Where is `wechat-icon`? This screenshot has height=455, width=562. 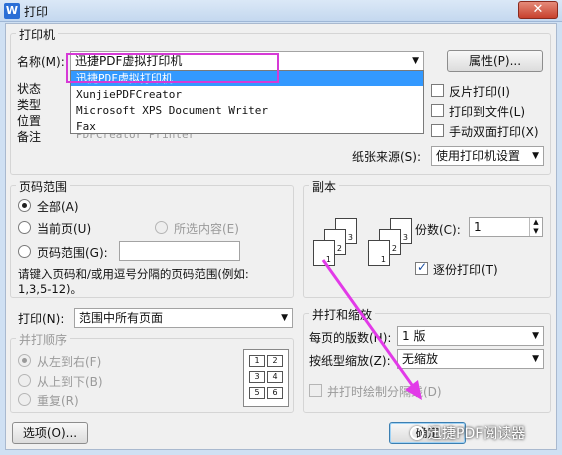 wechat-icon is located at coordinates (417, 433).